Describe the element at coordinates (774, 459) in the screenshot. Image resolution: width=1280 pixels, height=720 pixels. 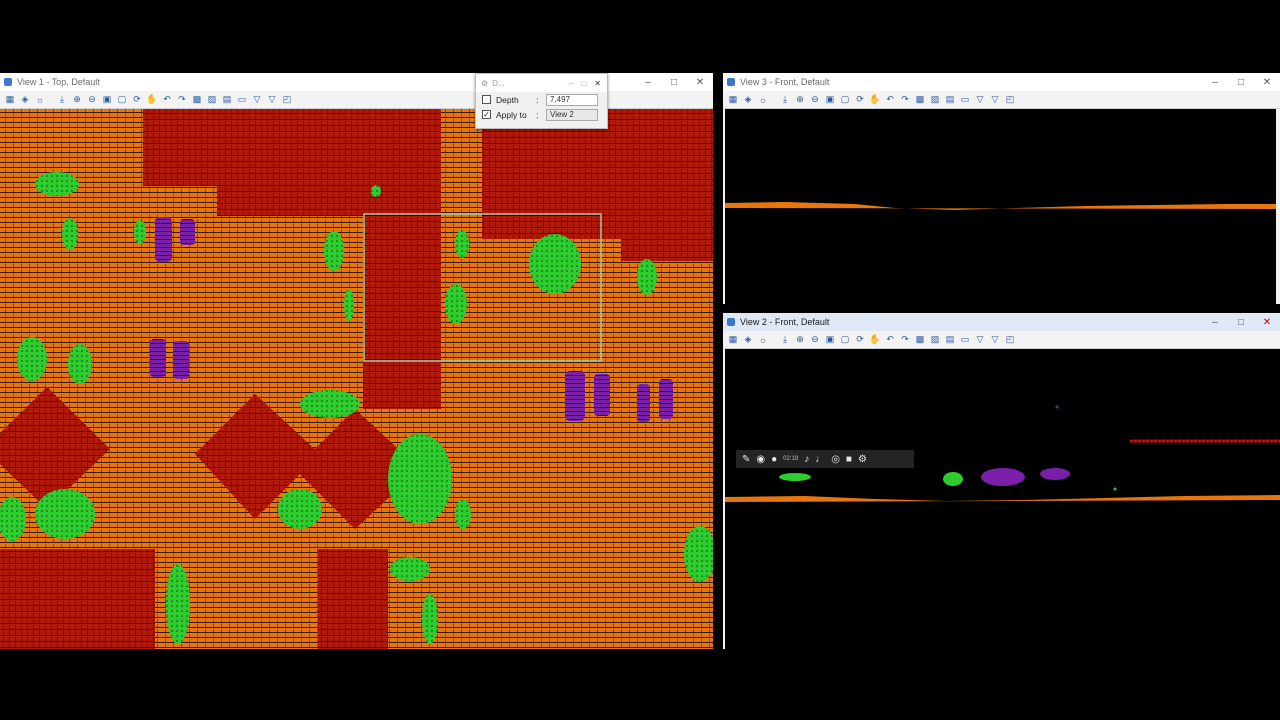
I see `record-icon: ●` at that location.